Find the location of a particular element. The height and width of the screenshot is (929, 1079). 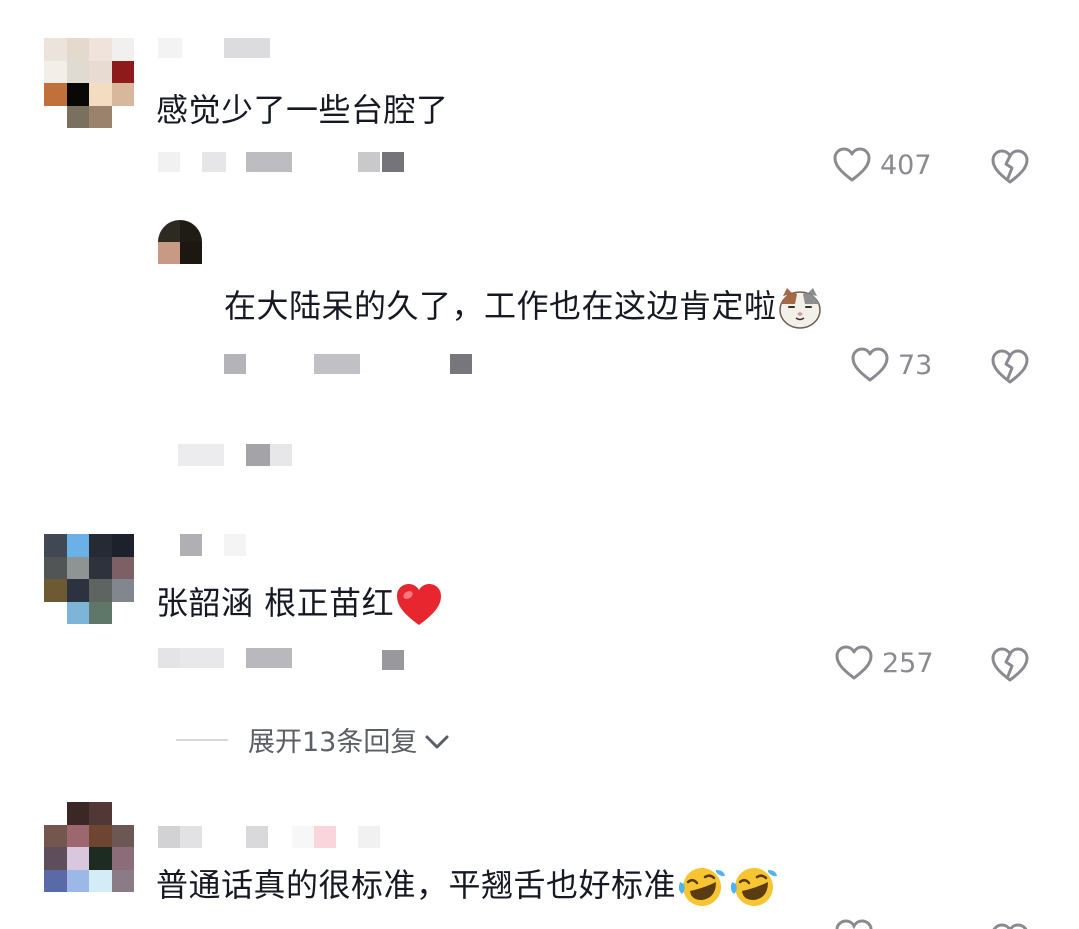

like-count: 73 is located at coordinates (915, 365).